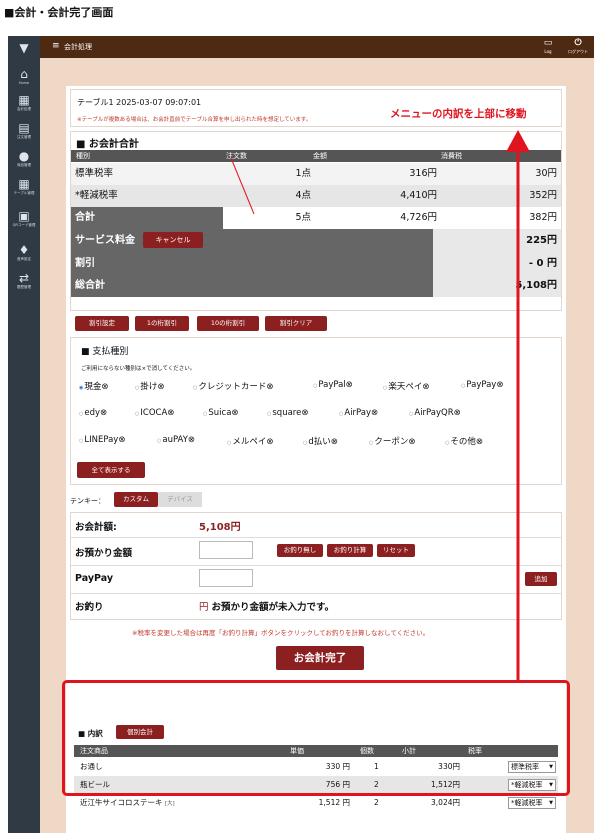  Describe the element at coordinates (233, 386) in the screenshot. I see `payment-option: ○クレジットカード⊗` at that location.